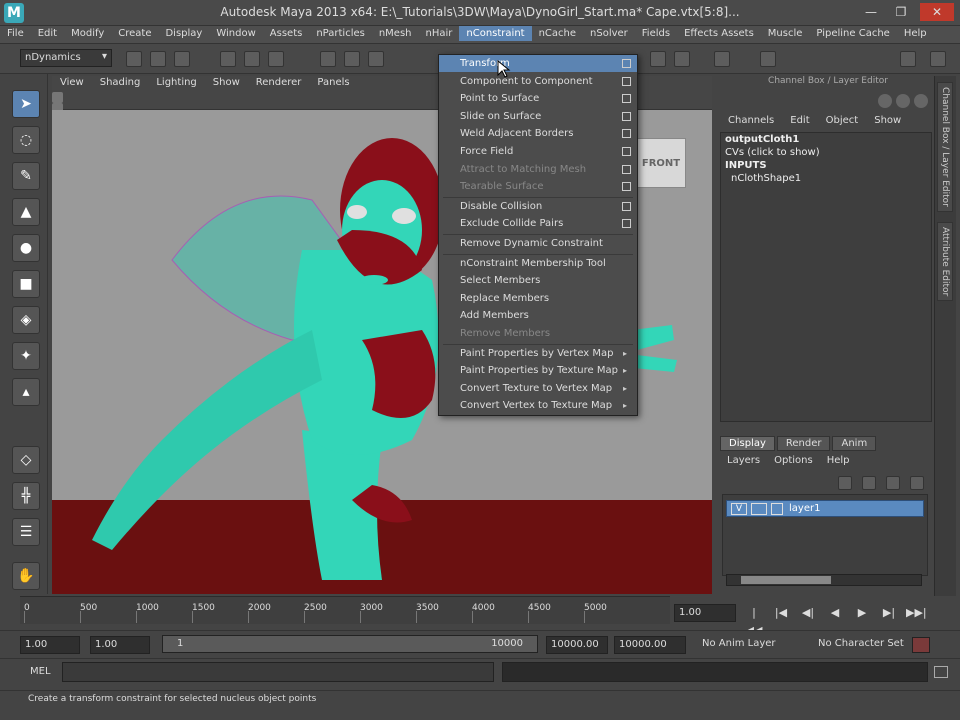 Image resolution: width=960 pixels, height=720 pixels. Describe the element at coordinates (286, 33) in the screenshot. I see `menu-assets: Assets` at that location.